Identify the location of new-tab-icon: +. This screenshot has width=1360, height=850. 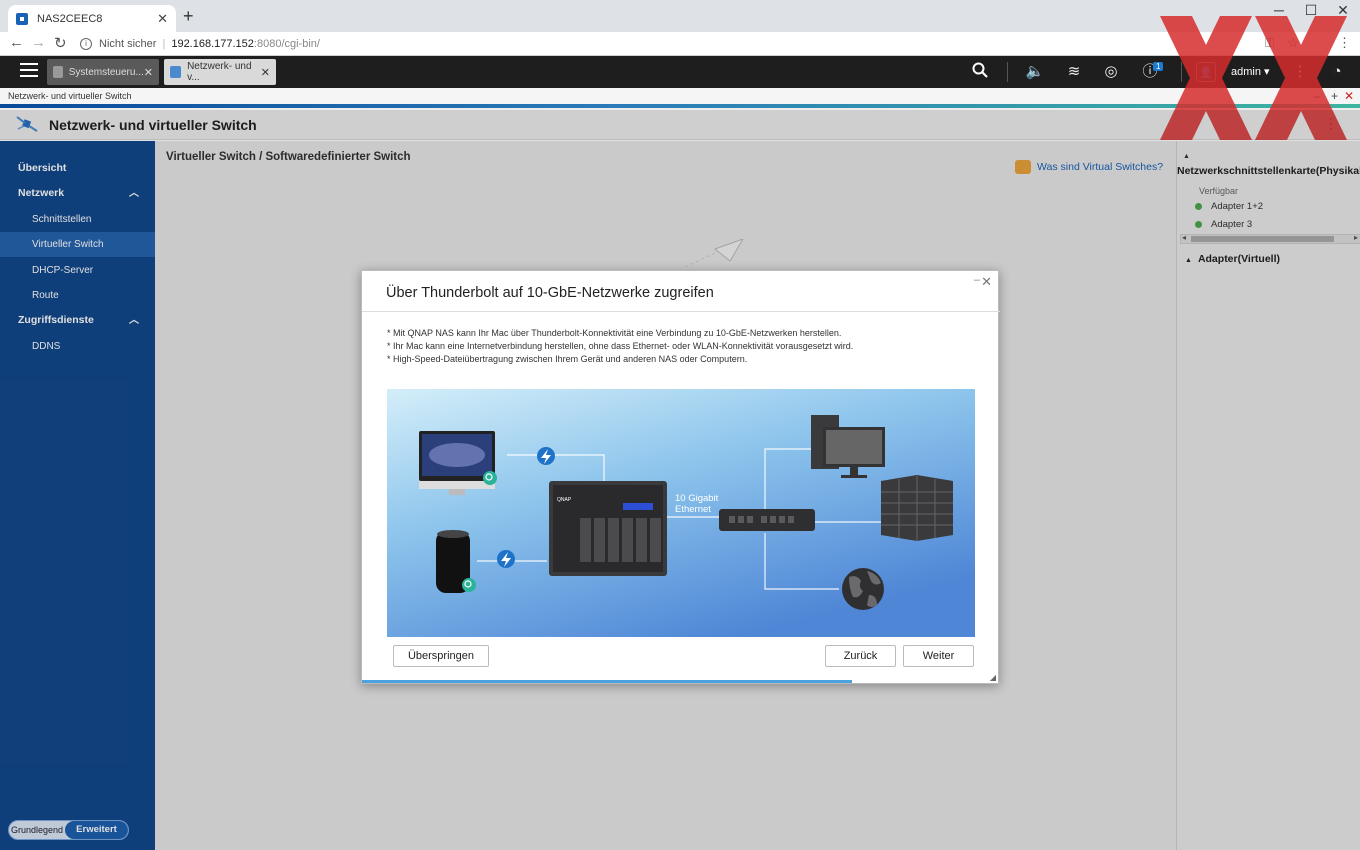
(188, 16).